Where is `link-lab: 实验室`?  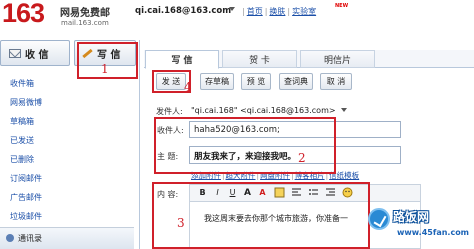
link-lab: 实验室 is located at coordinates (304, 11).